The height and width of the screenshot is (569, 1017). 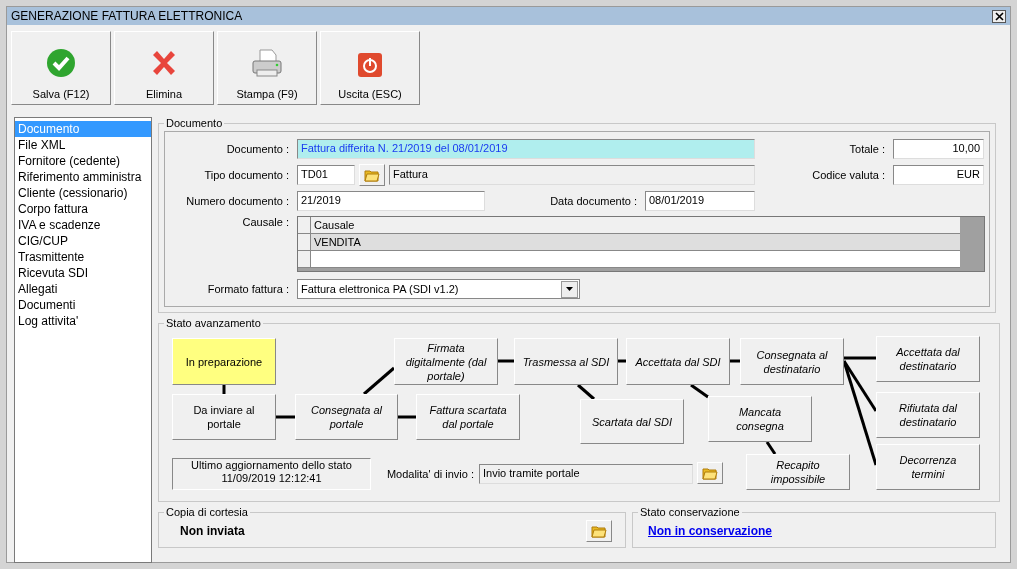 I want to click on sidebar-item: IVA e scadenze, so click(x=83, y=225).